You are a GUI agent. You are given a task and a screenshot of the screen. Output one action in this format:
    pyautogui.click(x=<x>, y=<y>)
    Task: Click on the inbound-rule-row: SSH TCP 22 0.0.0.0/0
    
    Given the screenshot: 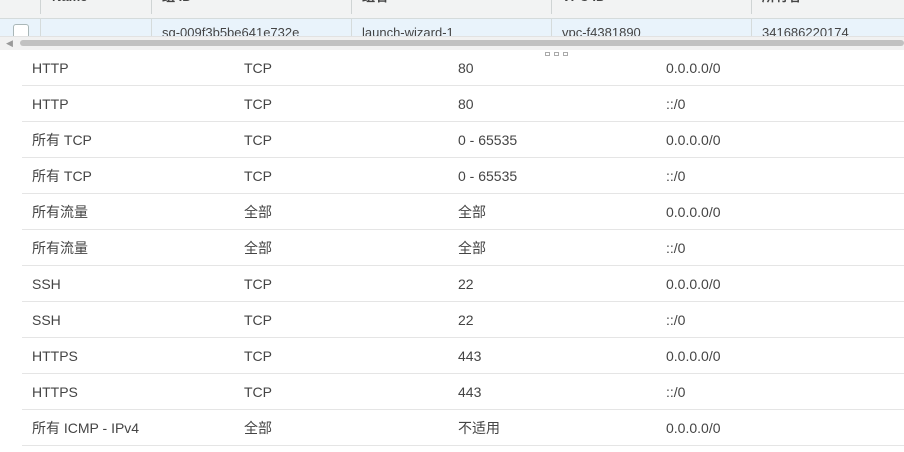 What is the action you would take?
    pyautogui.click(x=463, y=284)
    